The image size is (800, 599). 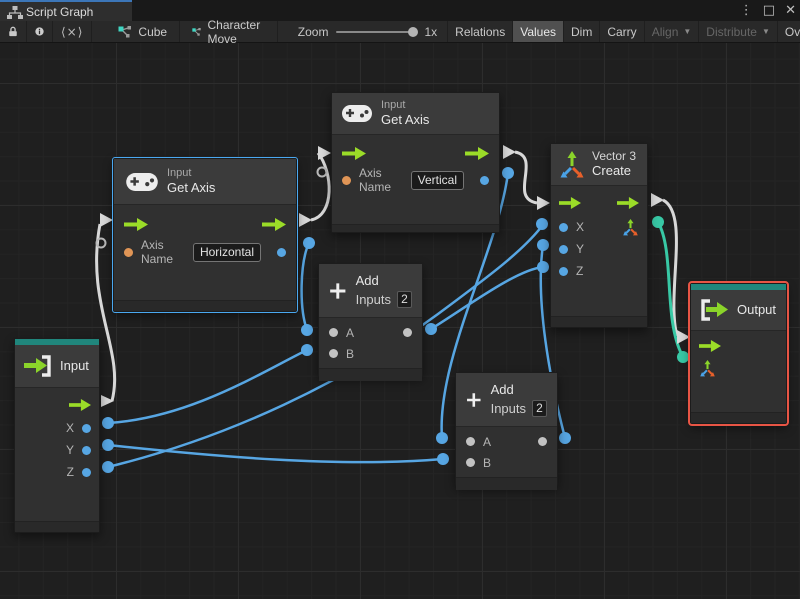 What do you see at coordinates (630, 227) in the screenshot?
I see `vector3-out-port-icon` at bounding box center [630, 227].